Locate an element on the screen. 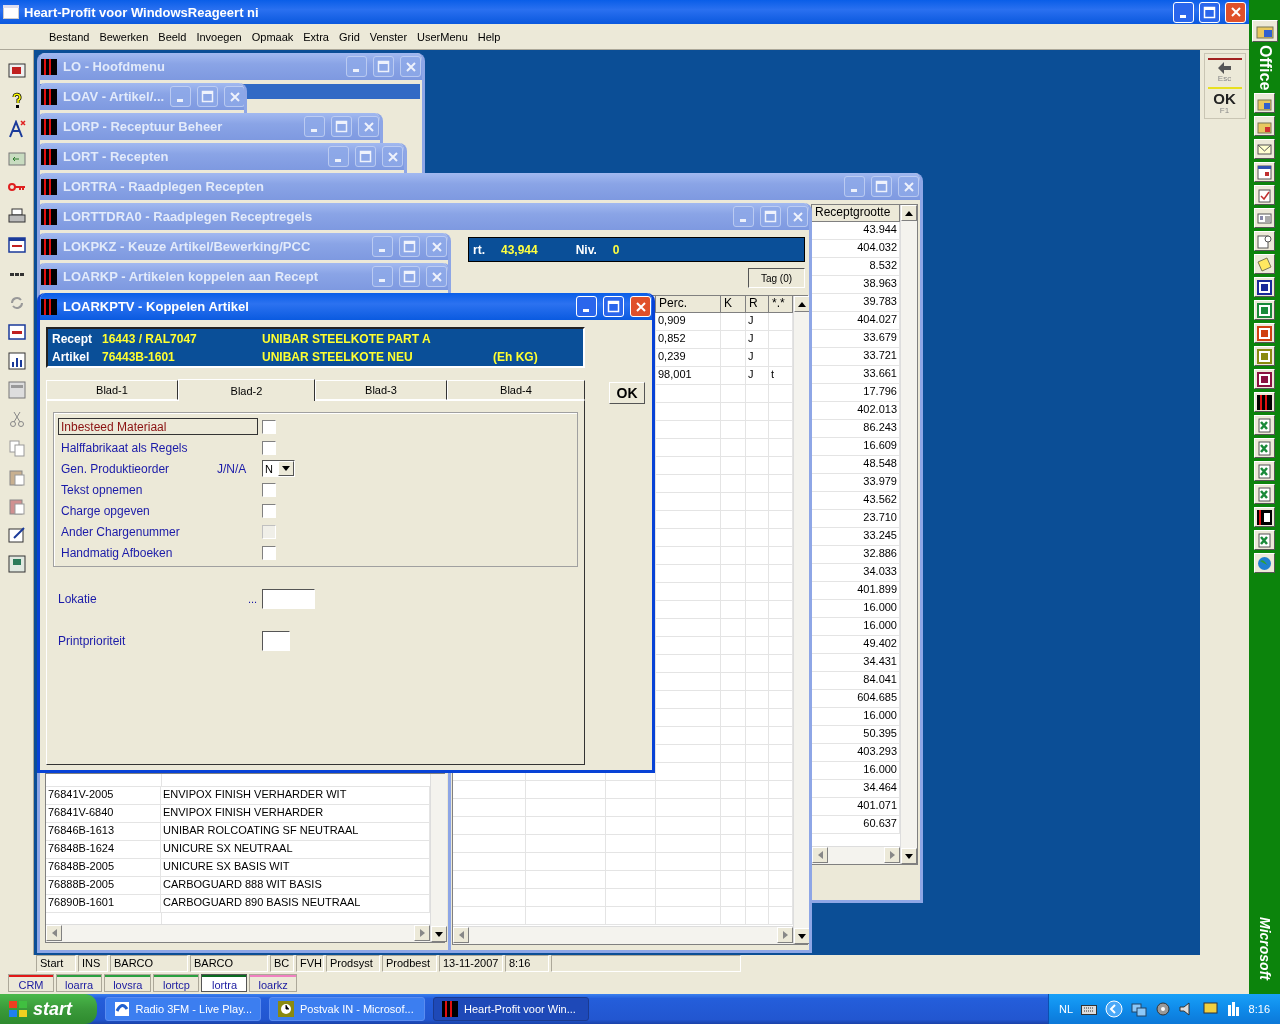 The width and height of the screenshot is (1280, 1024). tab: Blad-4 is located at coordinates (516, 390).